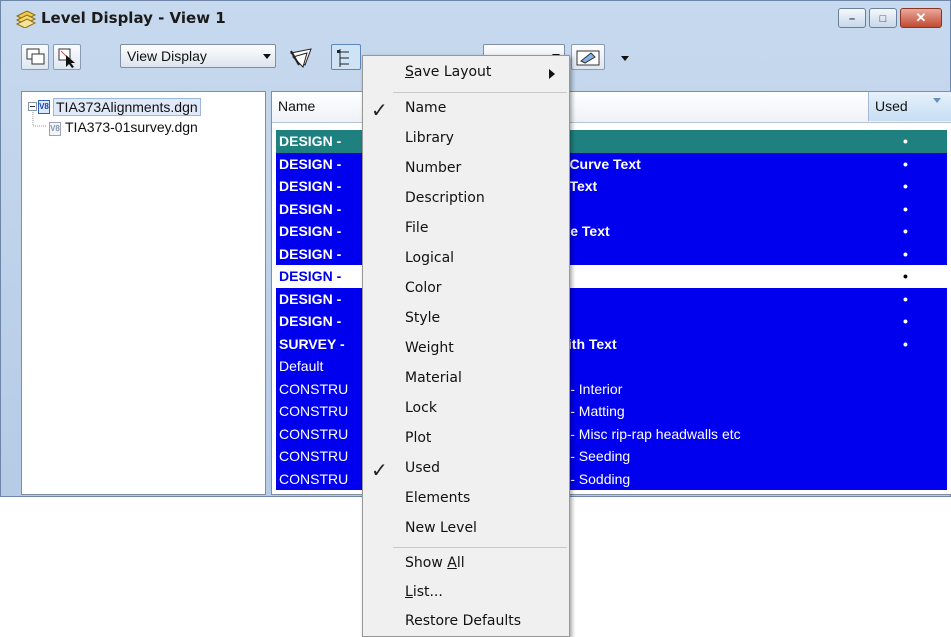 The image size is (951, 637). I want to click on restore-defaults-label: Restore Defaults, so click(463, 621).